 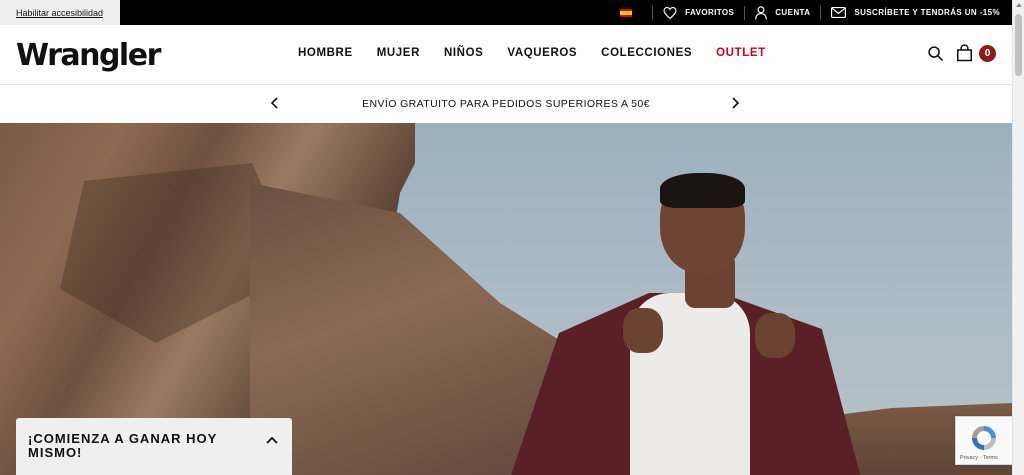 I want to click on vertical-scrollbar, so click(x=1018, y=237).